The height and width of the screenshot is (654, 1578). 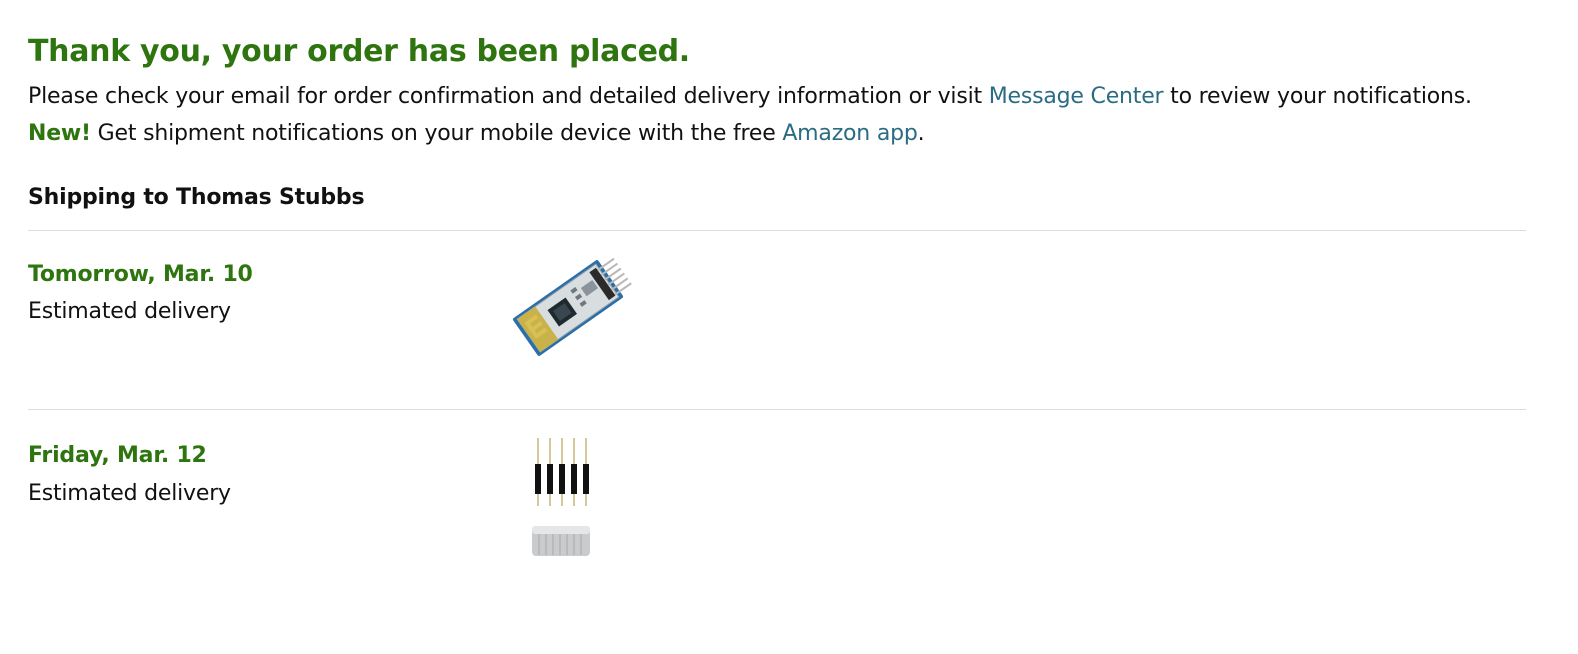 What do you see at coordinates (1076, 96) in the screenshot?
I see `message-center-link: Message Center` at bounding box center [1076, 96].